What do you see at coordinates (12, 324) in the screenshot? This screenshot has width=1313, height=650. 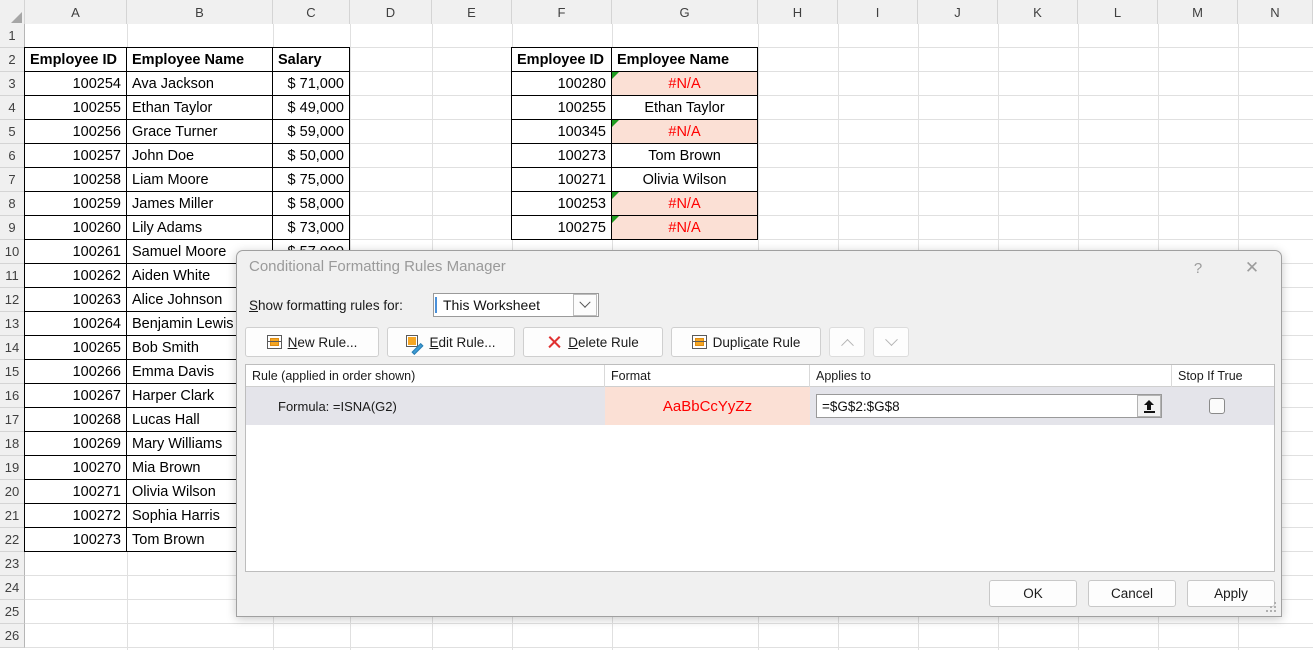 I see `row-header-13: 13` at bounding box center [12, 324].